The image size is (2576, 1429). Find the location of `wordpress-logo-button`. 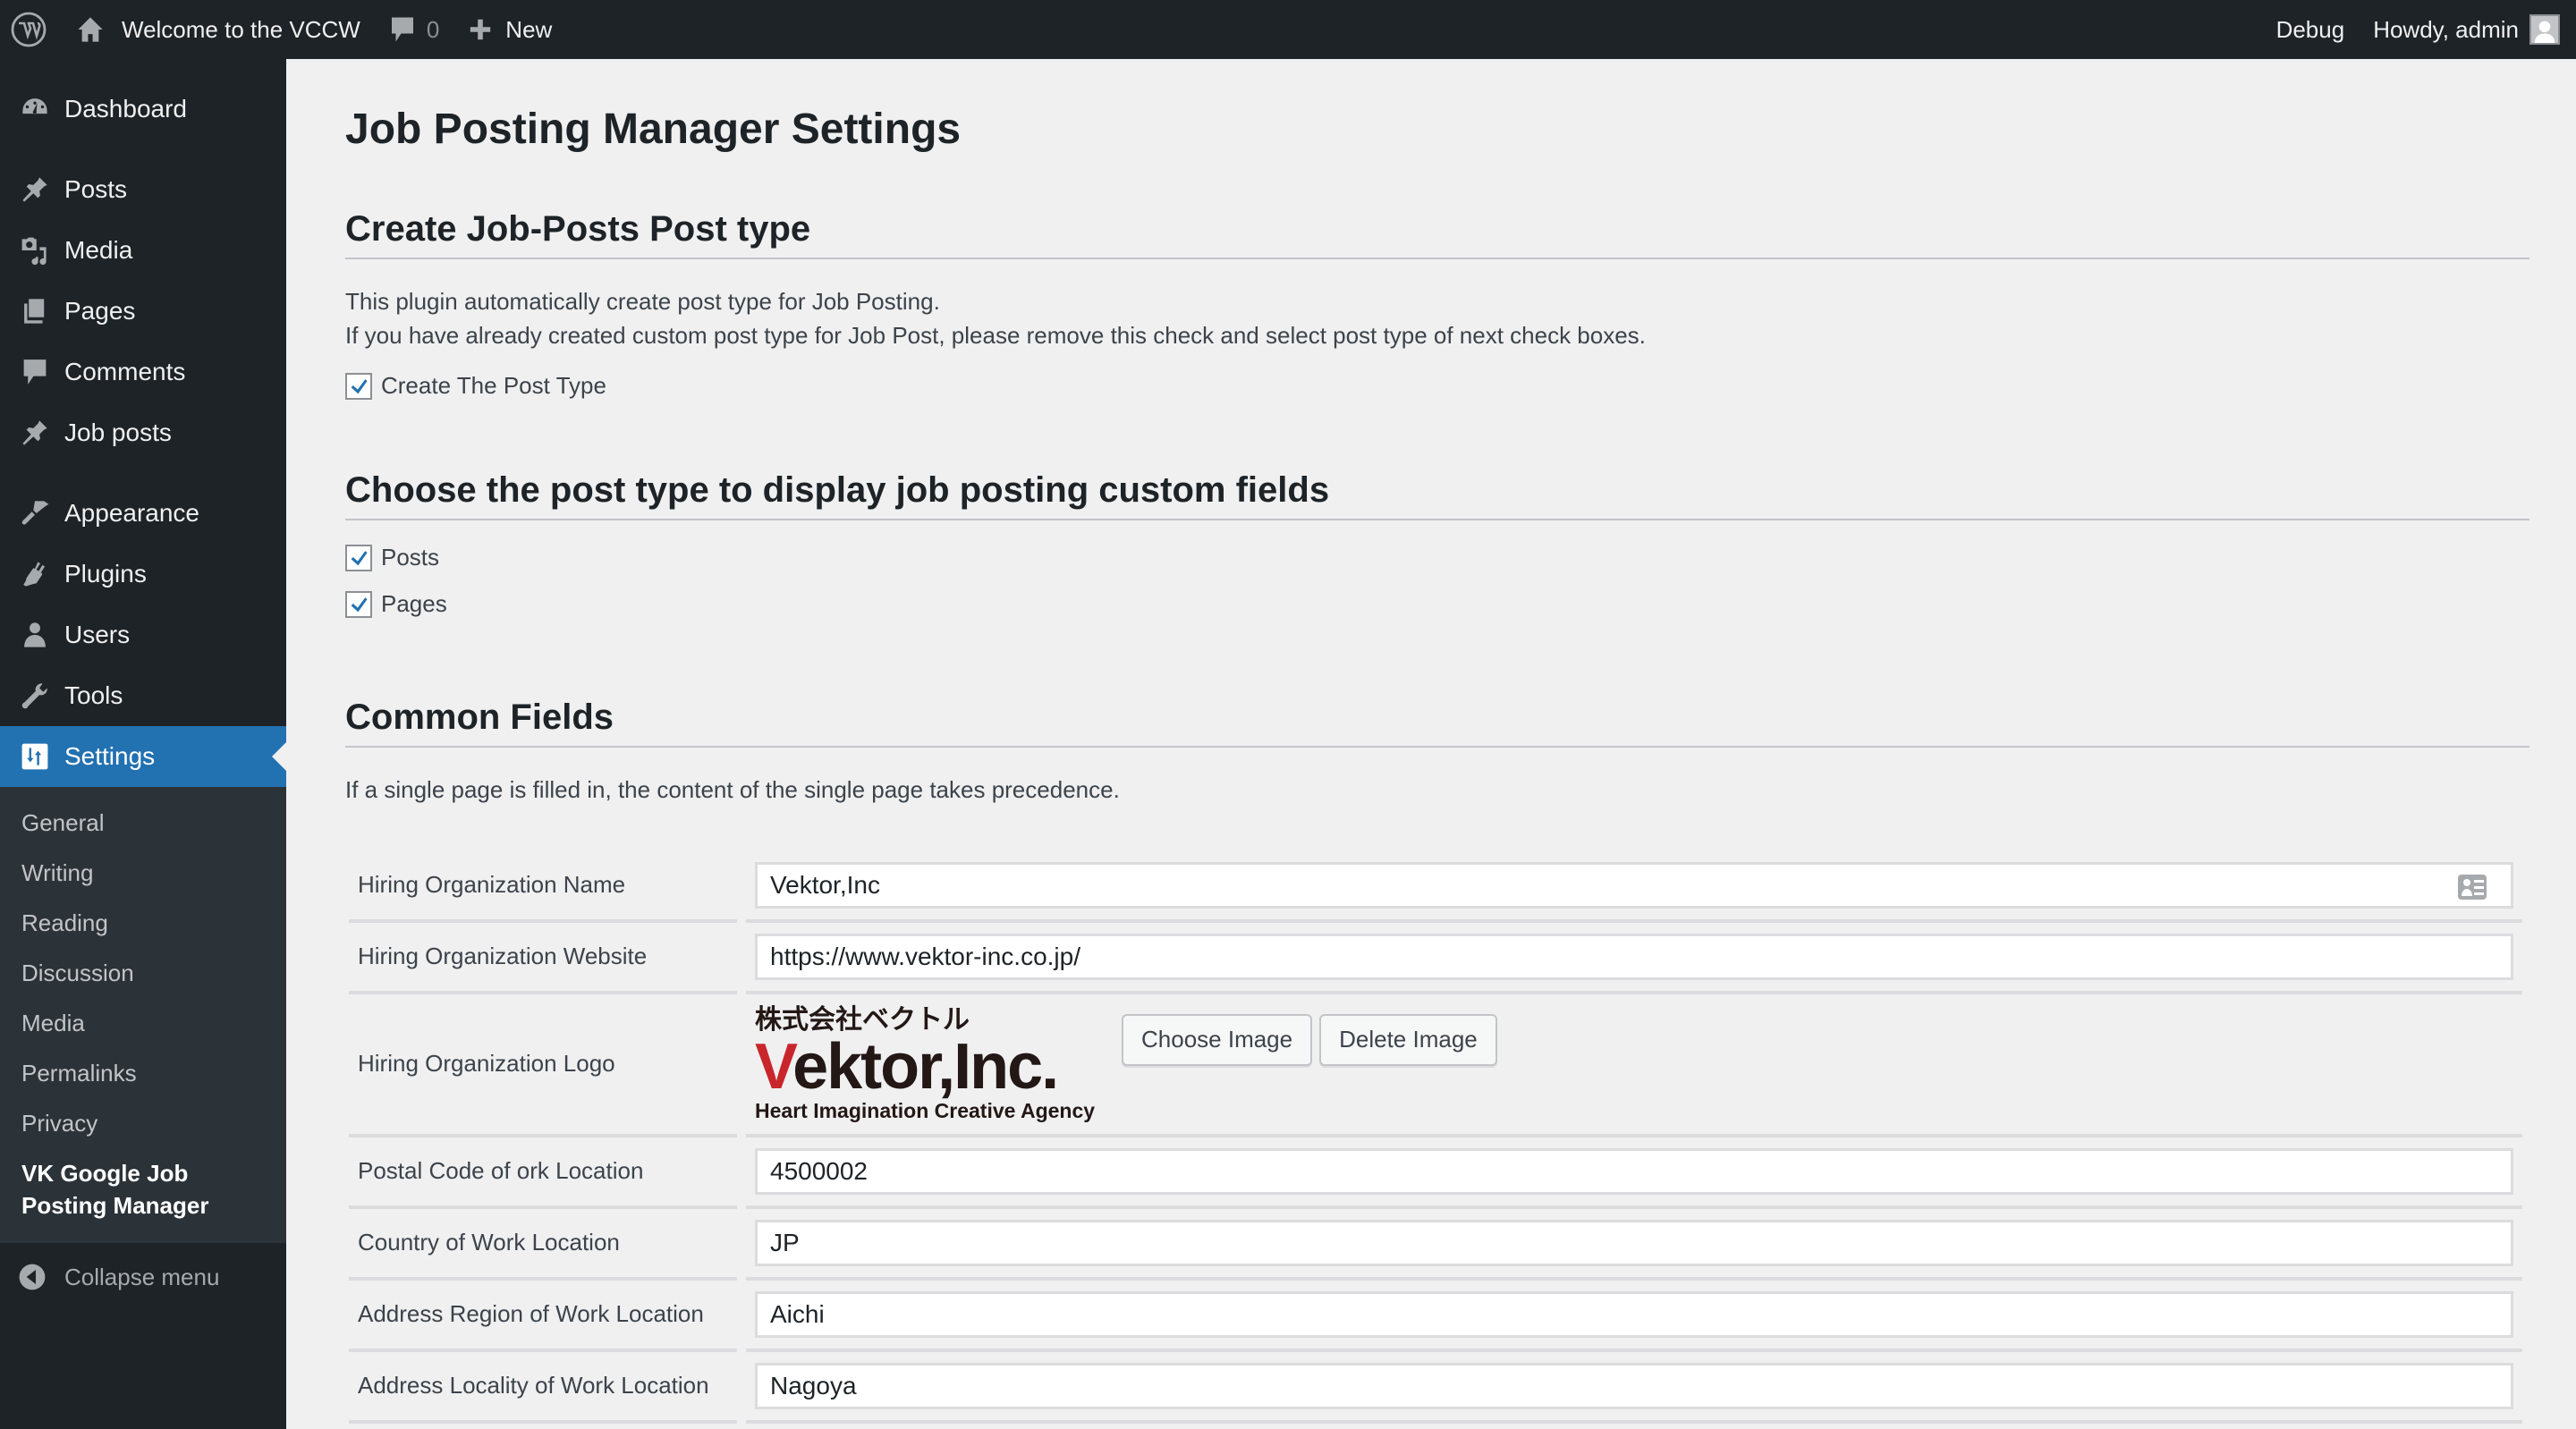

wordpress-logo-button is located at coordinates (30, 29).